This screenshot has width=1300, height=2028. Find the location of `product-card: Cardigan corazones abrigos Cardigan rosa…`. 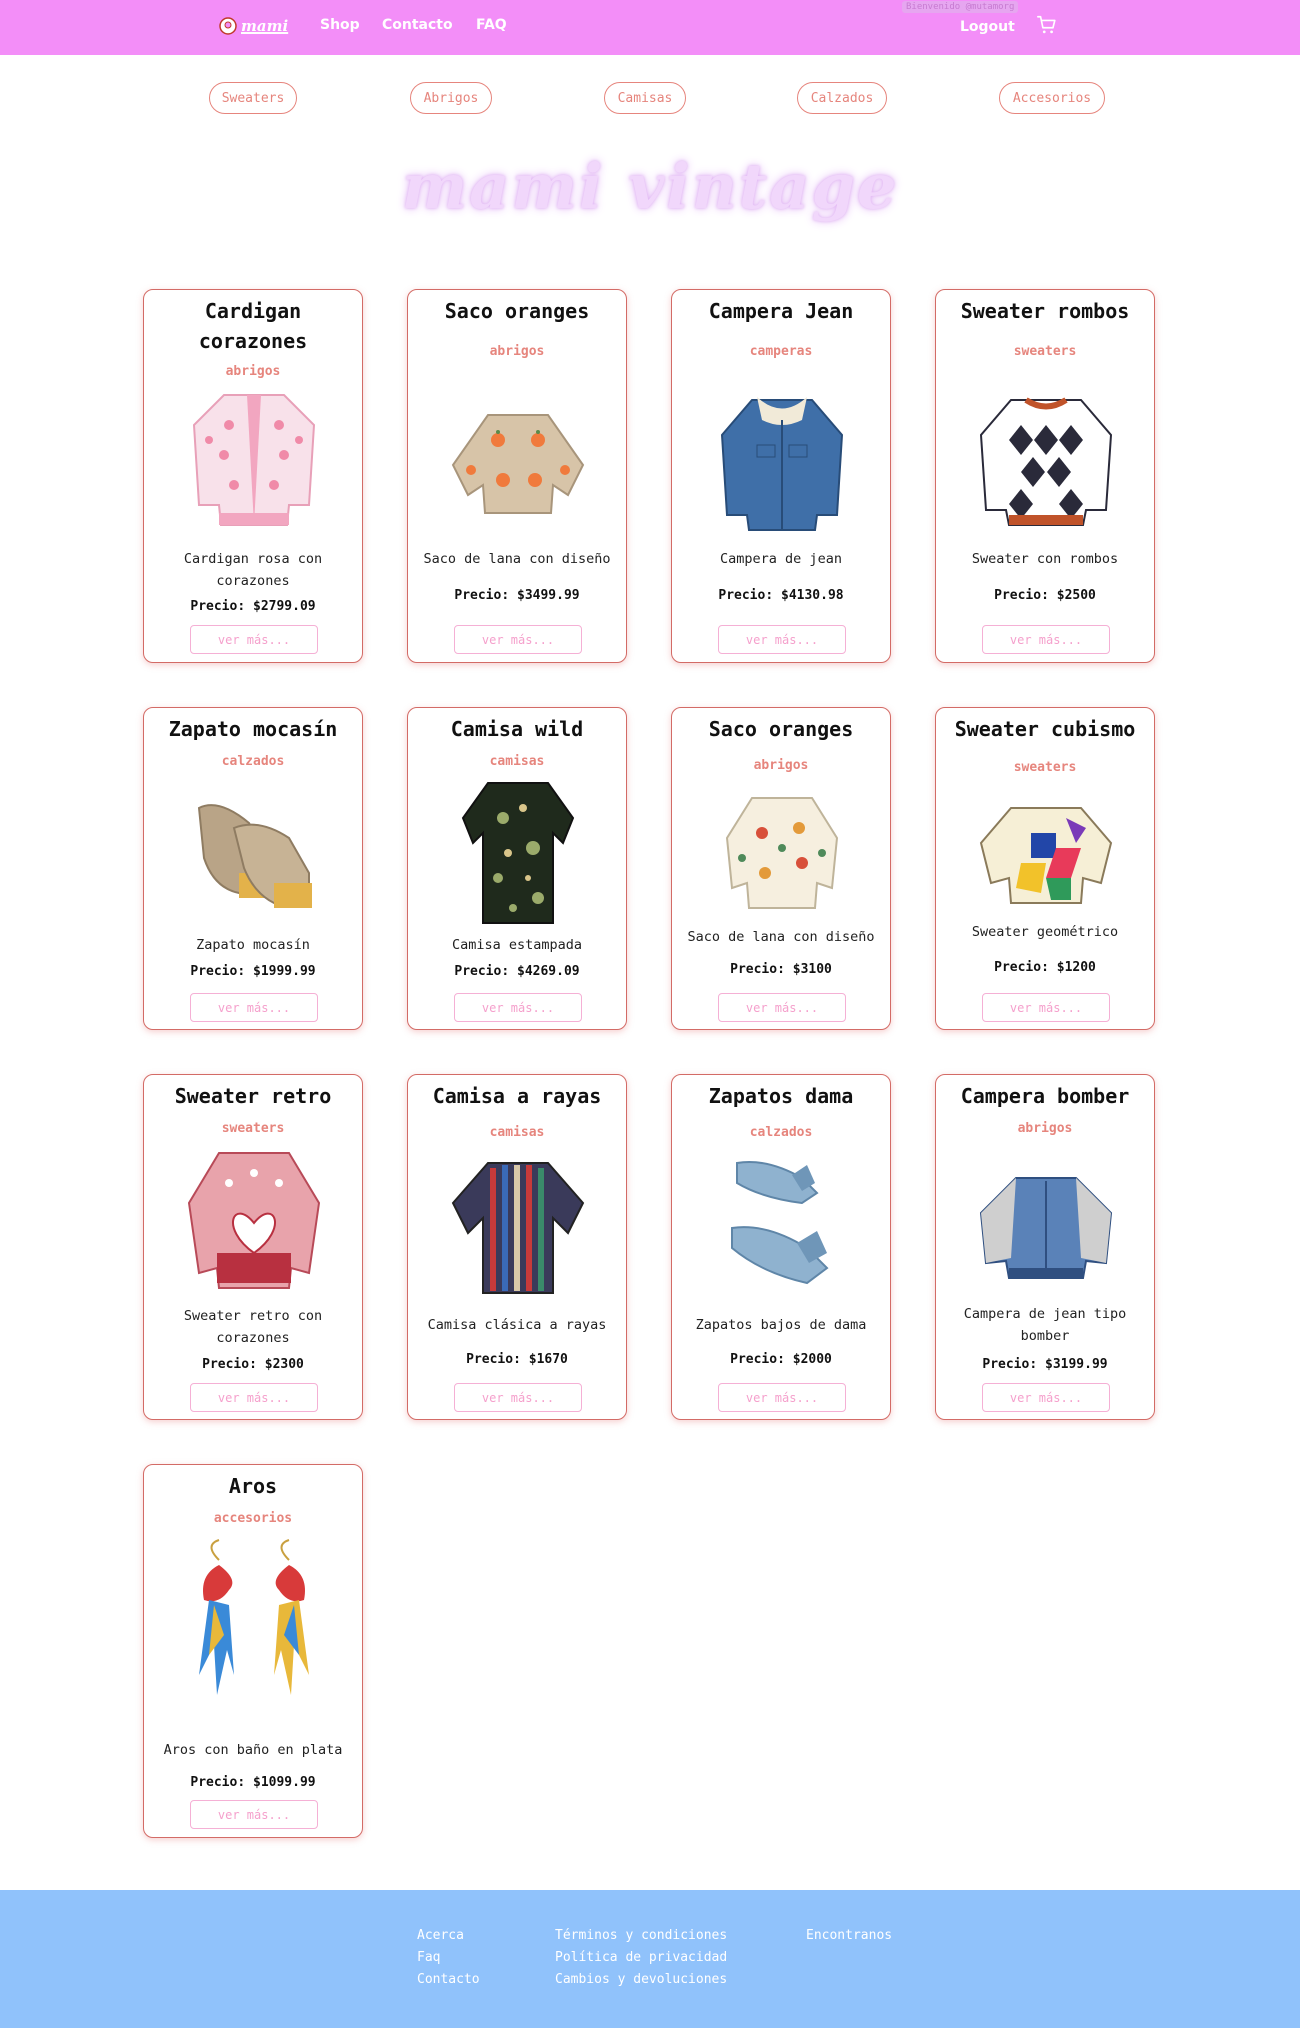

product-card: Cardigan corazones abrigos Cardigan rosa… is located at coordinates (253, 476).